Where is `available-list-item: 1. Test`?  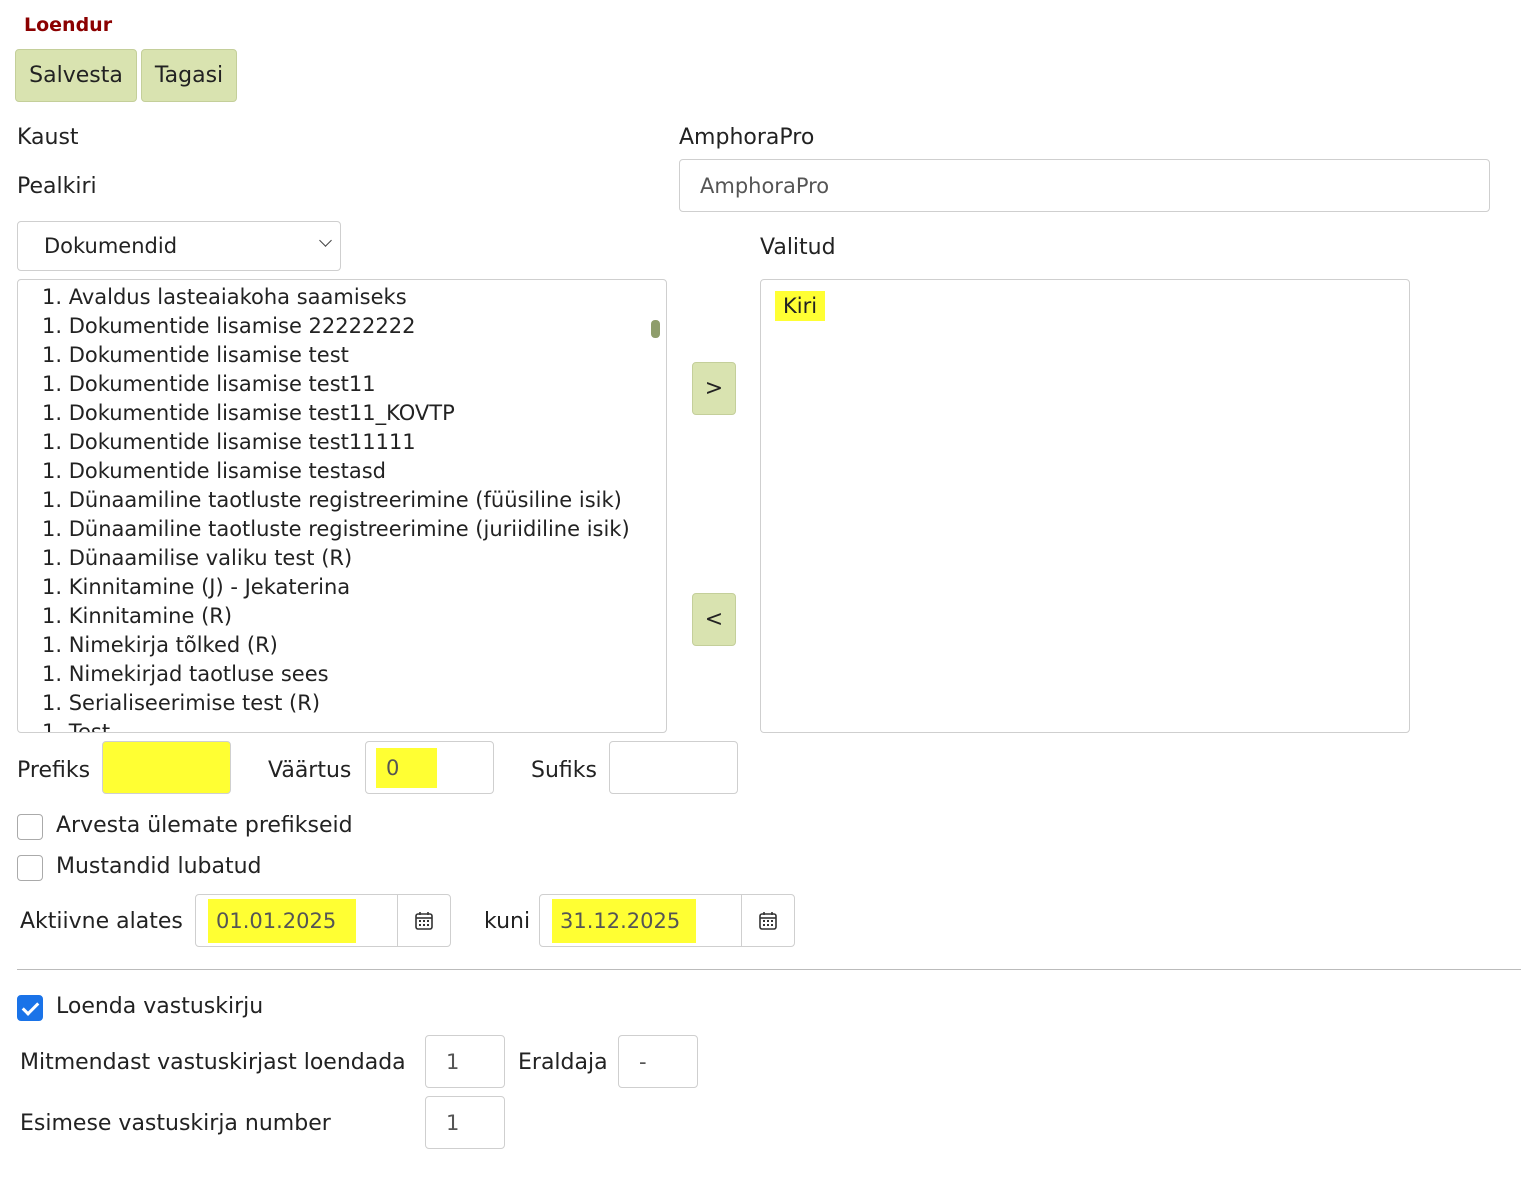
available-list-item: 1. Test is located at coordinates (334, 725).